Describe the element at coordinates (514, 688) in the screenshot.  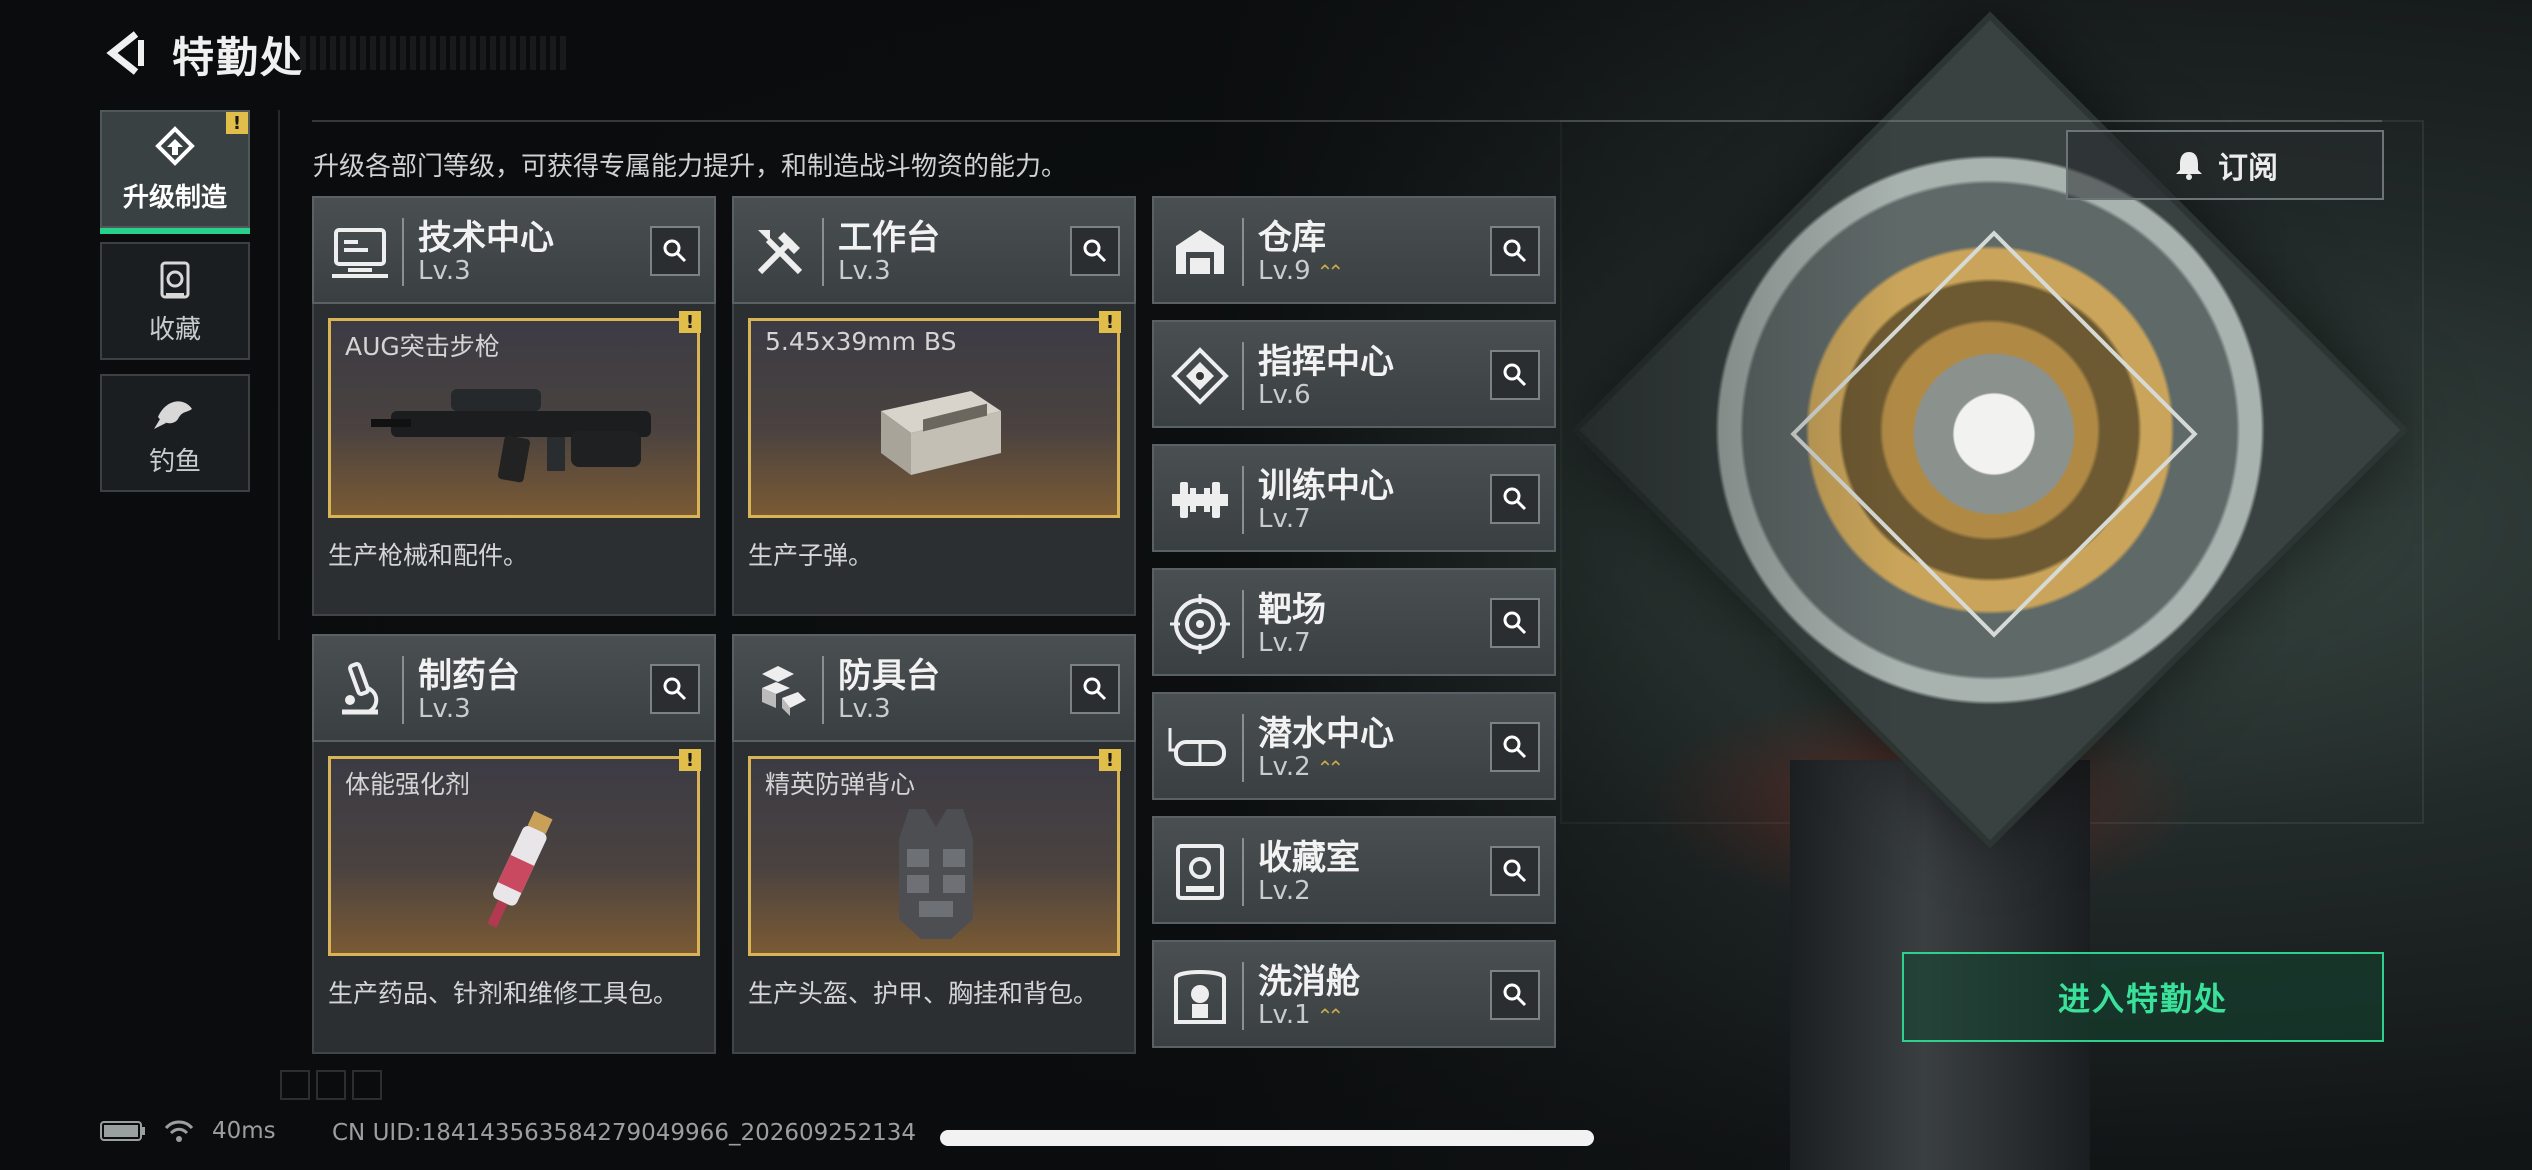
I see `pharmacy-card: 制药台 Lv.3` at that location.